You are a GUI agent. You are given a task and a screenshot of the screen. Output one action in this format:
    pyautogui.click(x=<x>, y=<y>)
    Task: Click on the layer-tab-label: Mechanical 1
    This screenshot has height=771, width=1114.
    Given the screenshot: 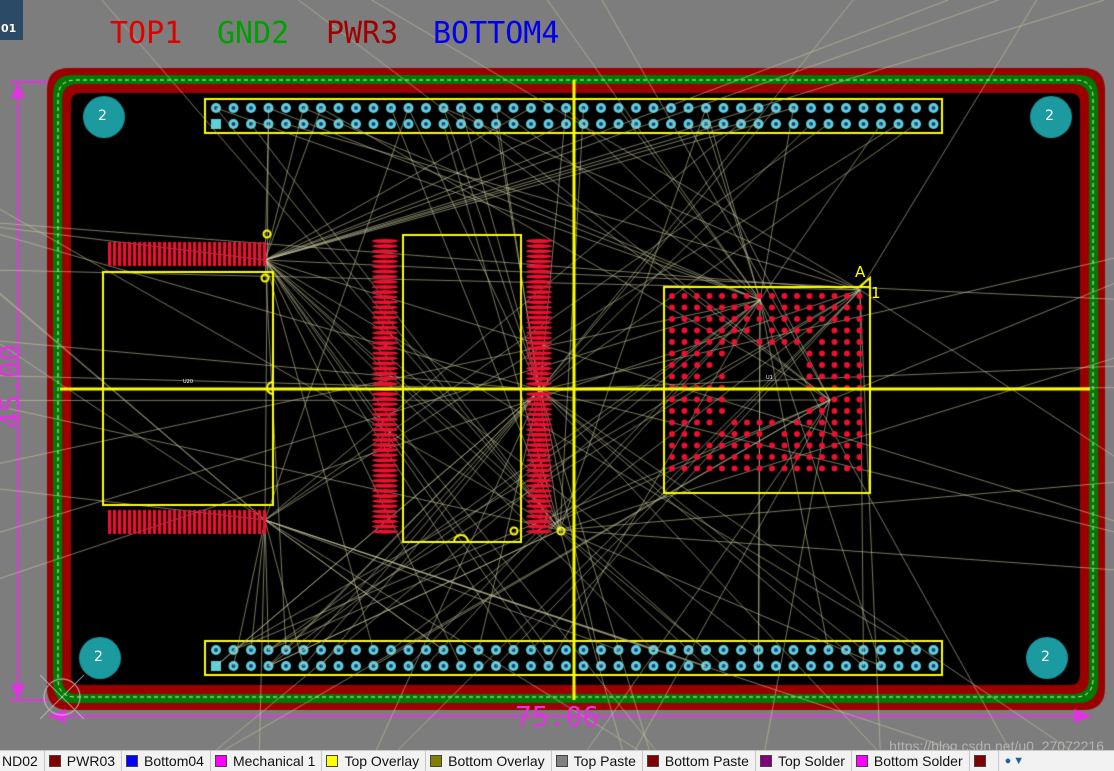 What is the action you would take?
    pyautogui.click(x=274, y=761)
    